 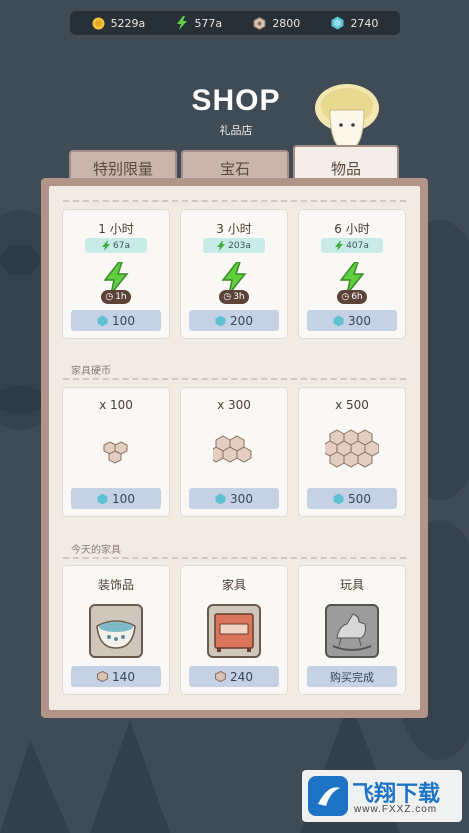 I want to click on energy-bonus: 203a, so click(x=239, y=245).